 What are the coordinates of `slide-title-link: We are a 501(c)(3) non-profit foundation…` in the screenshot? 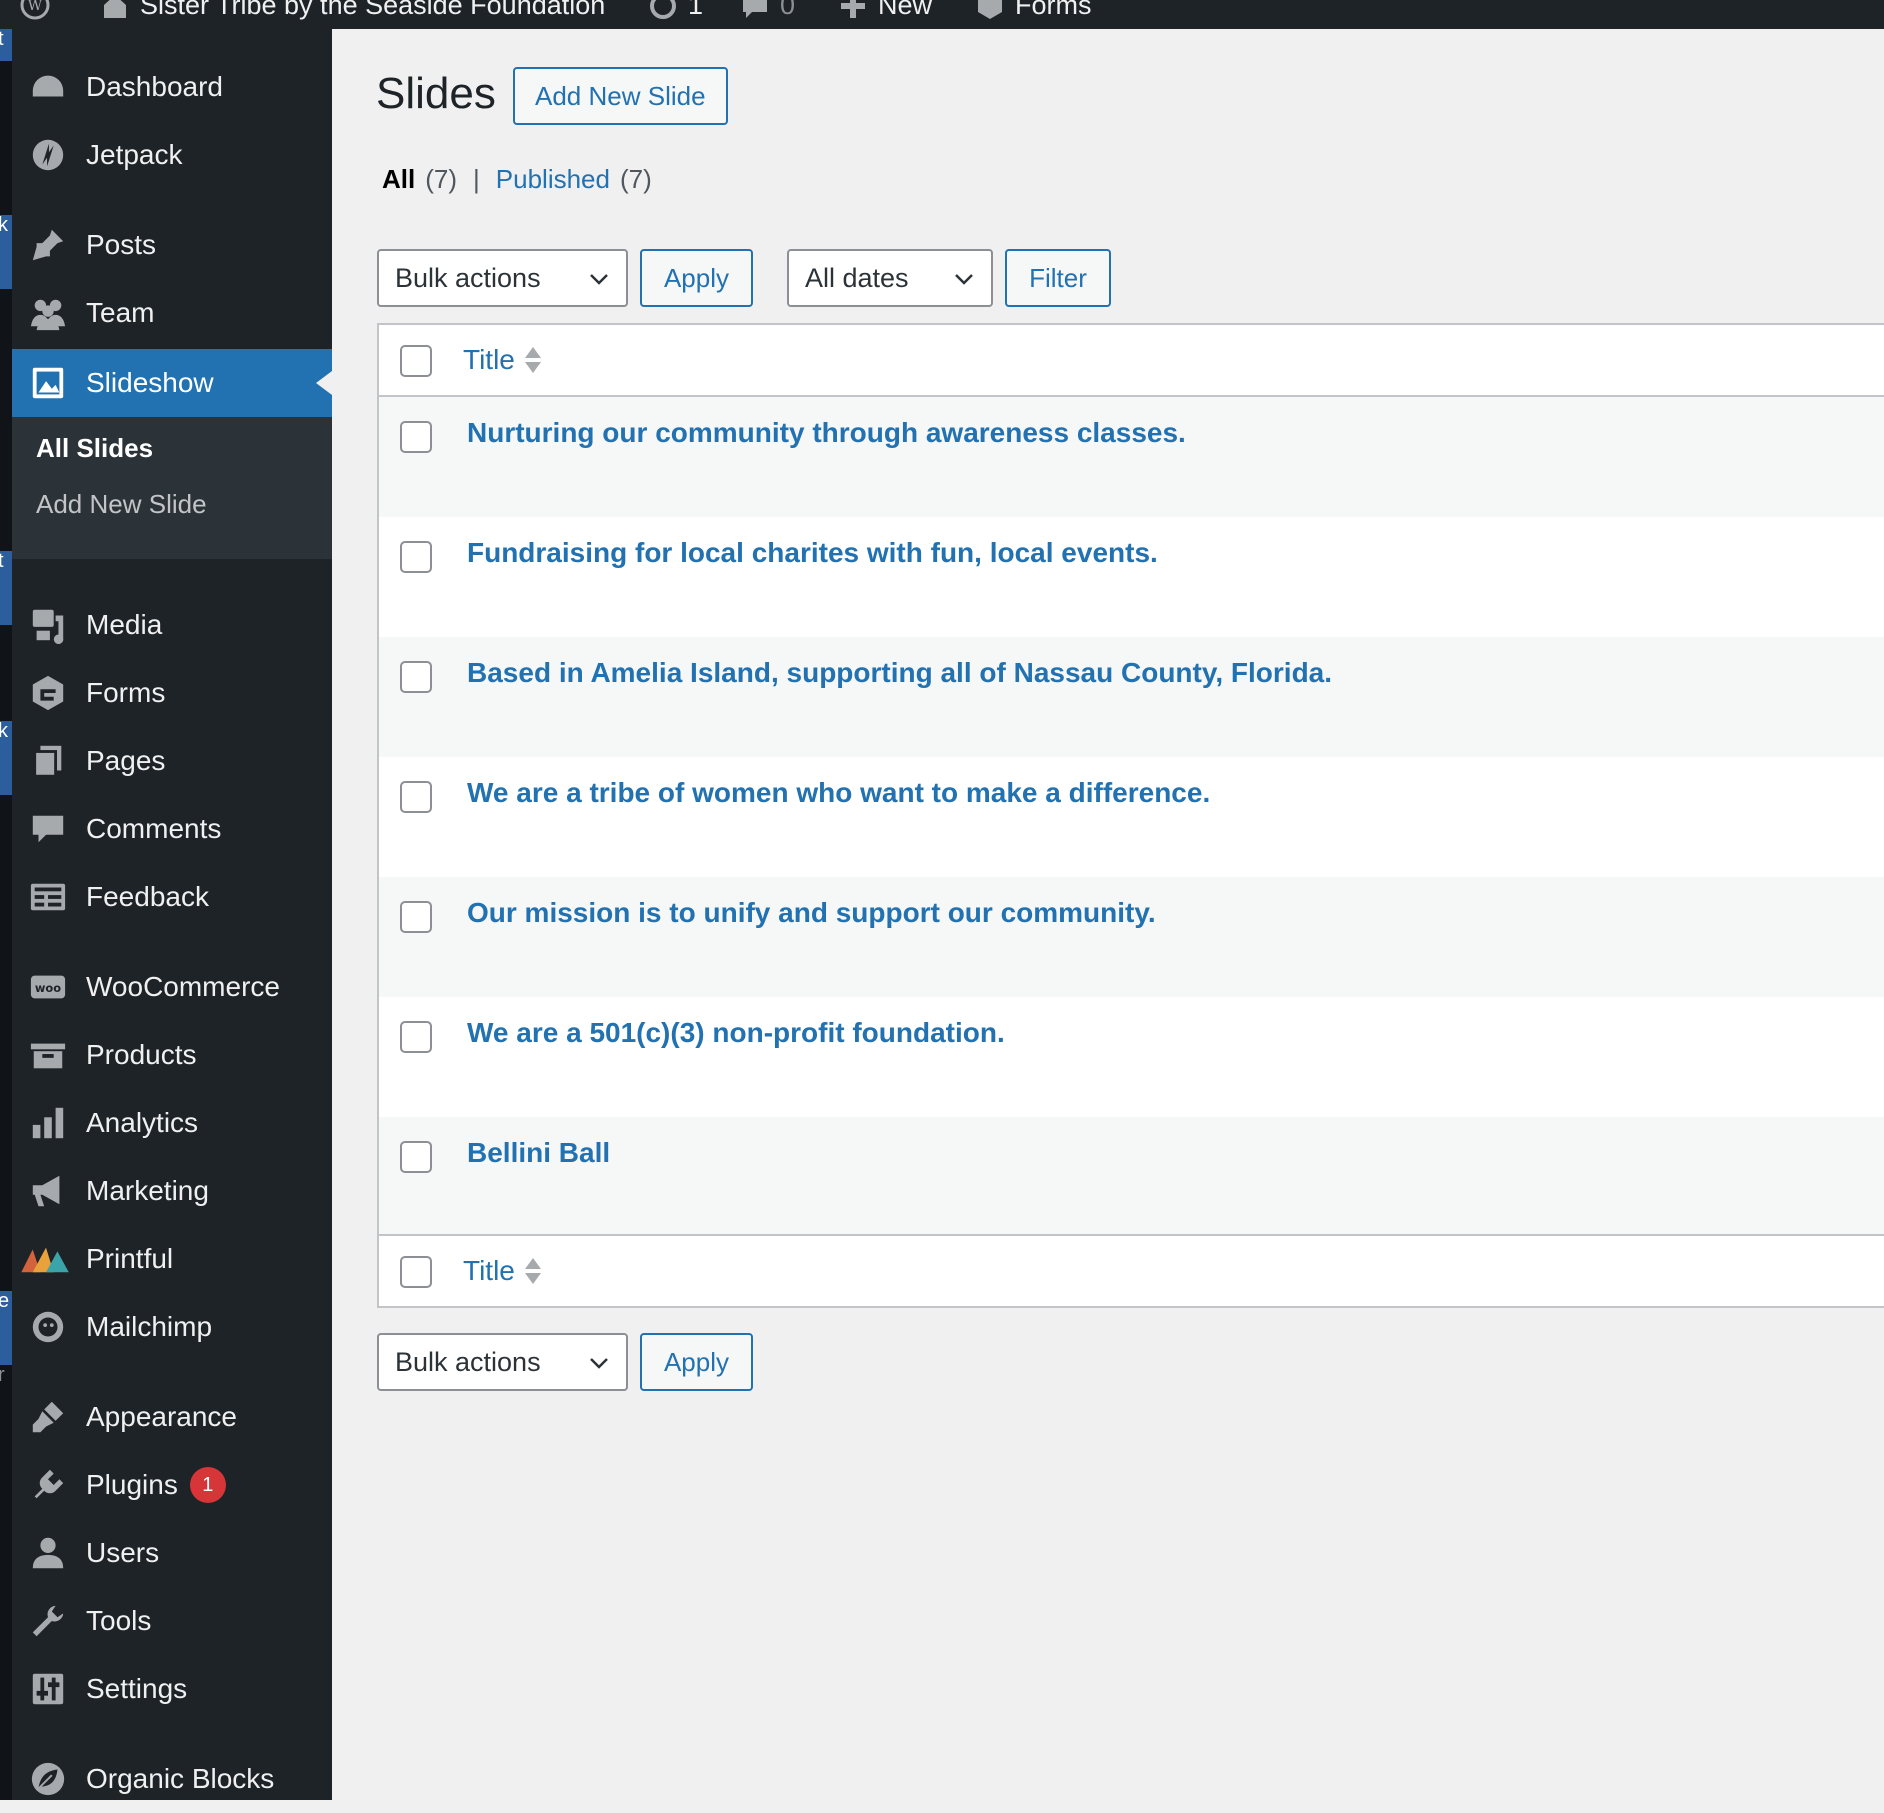 It's located at (736, 1033).